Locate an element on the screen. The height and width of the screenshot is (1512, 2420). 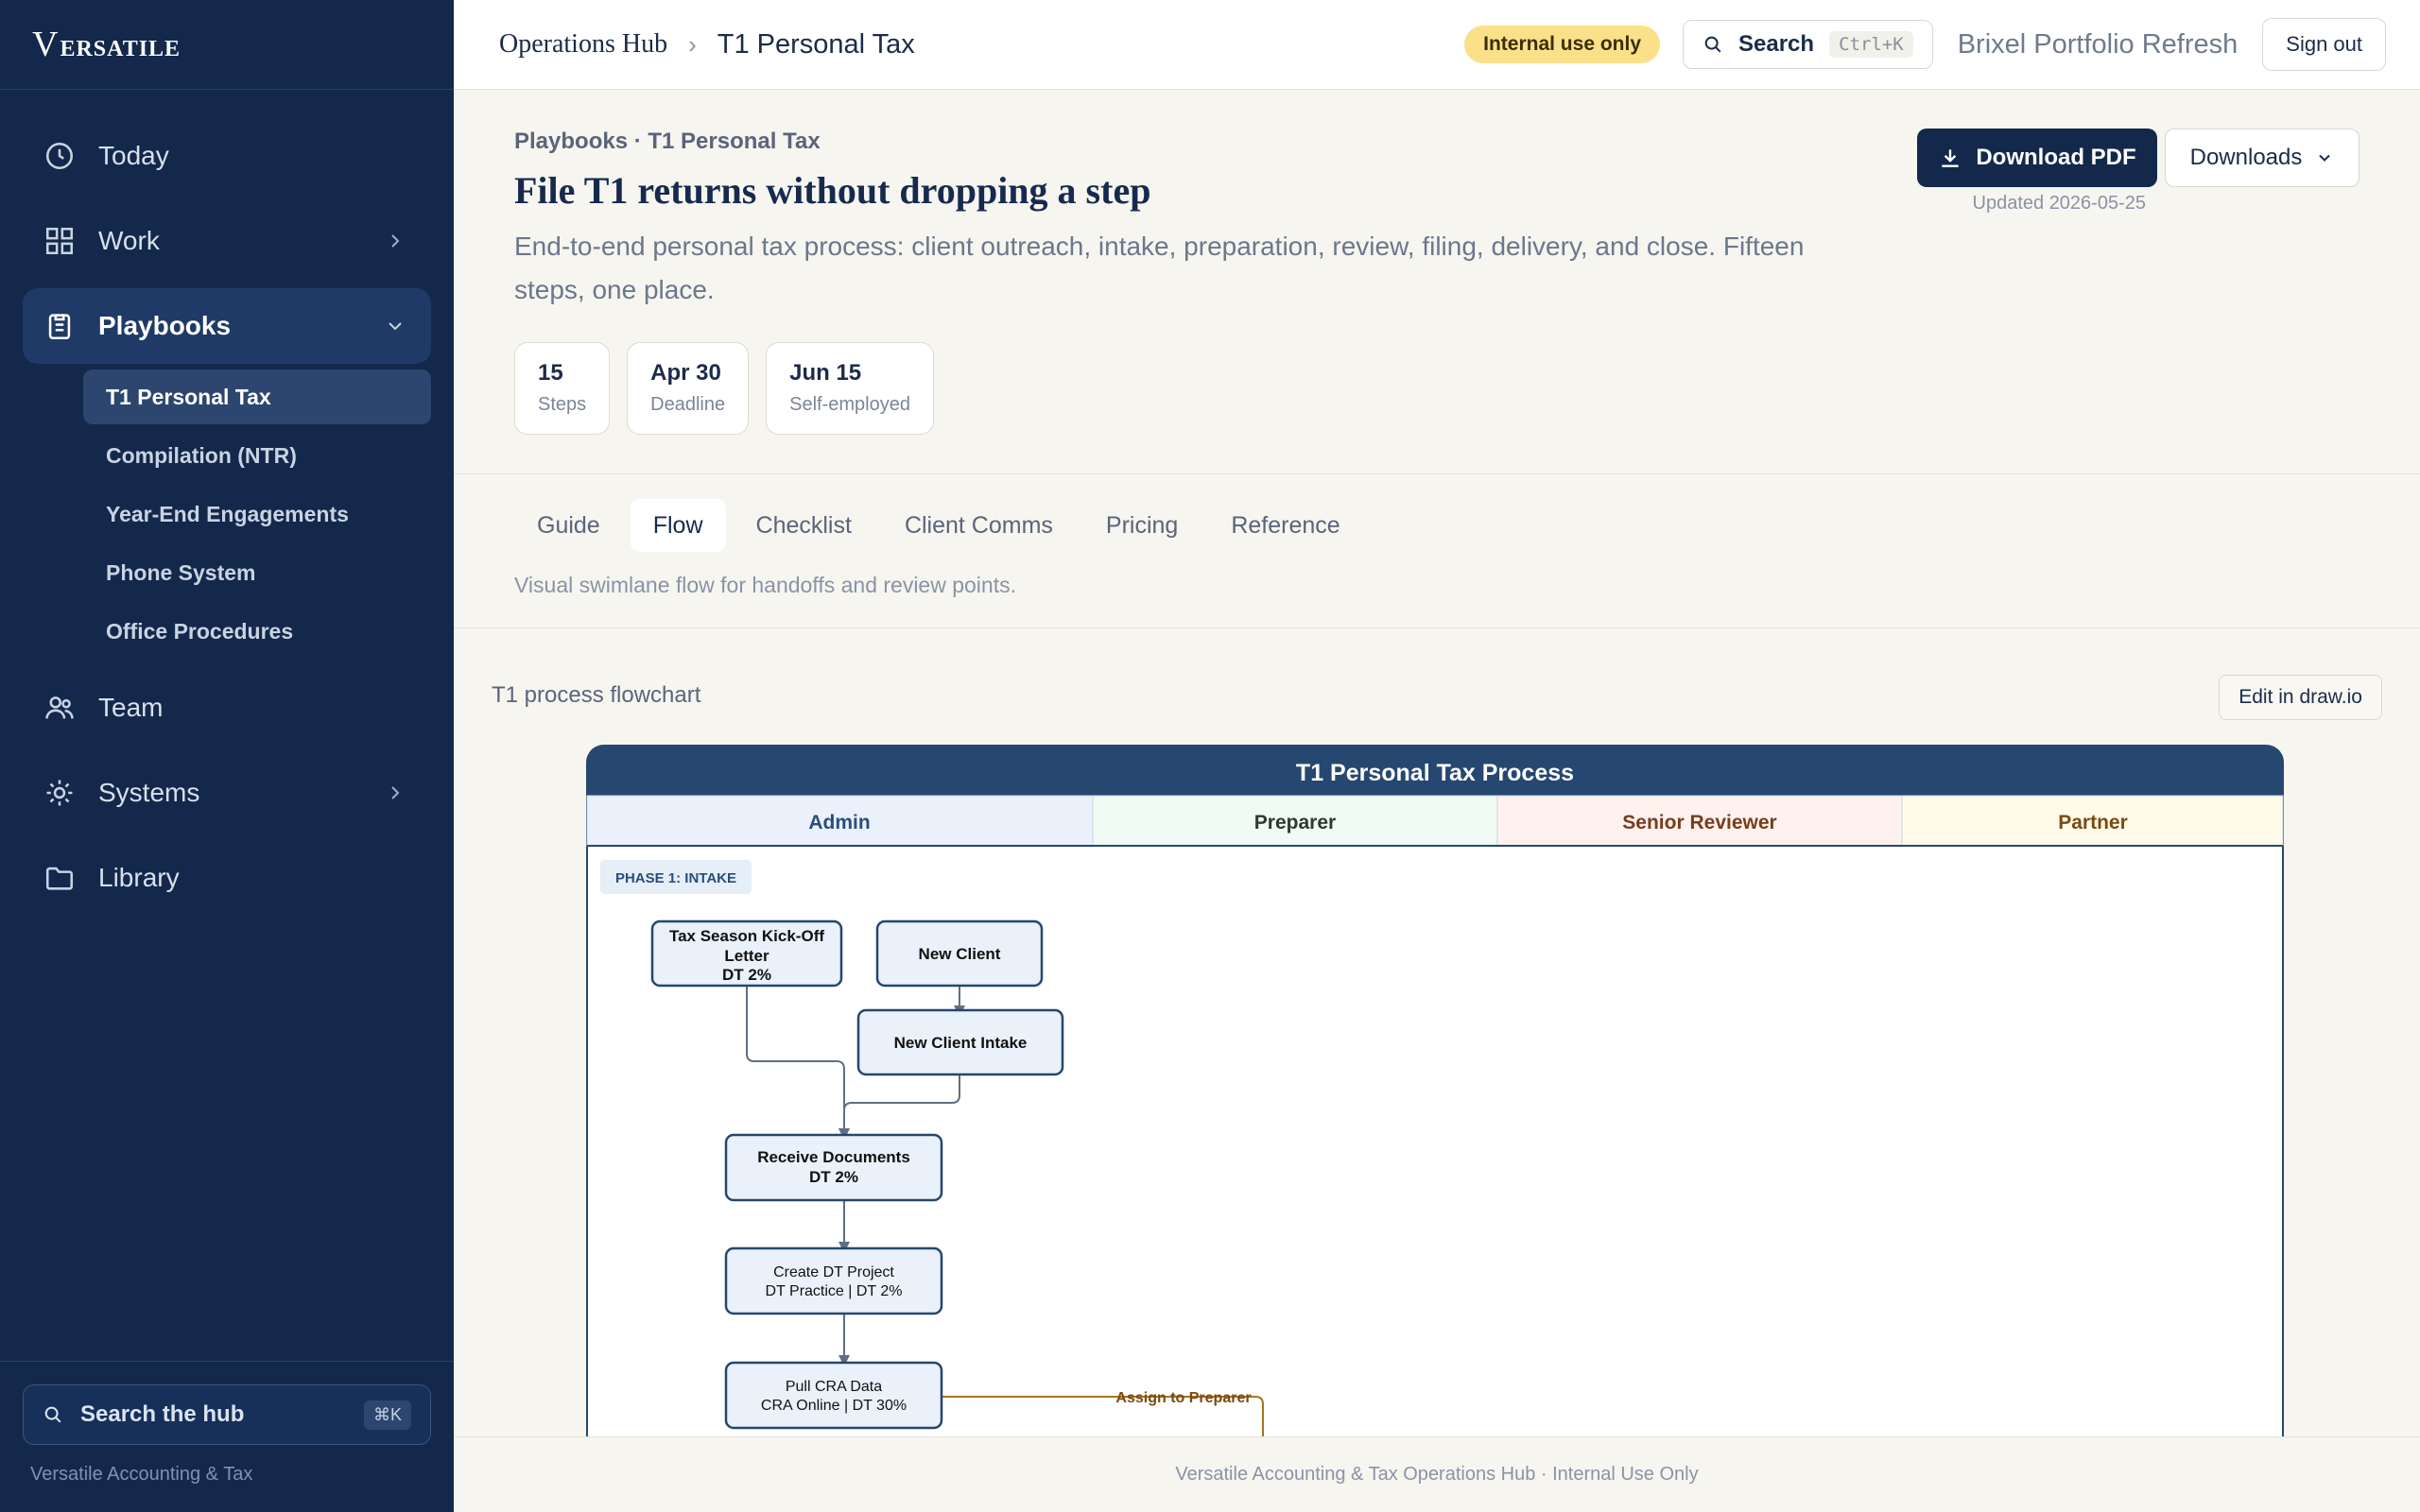
lane-label-admin: Admin is located at coordinates (839, 822).